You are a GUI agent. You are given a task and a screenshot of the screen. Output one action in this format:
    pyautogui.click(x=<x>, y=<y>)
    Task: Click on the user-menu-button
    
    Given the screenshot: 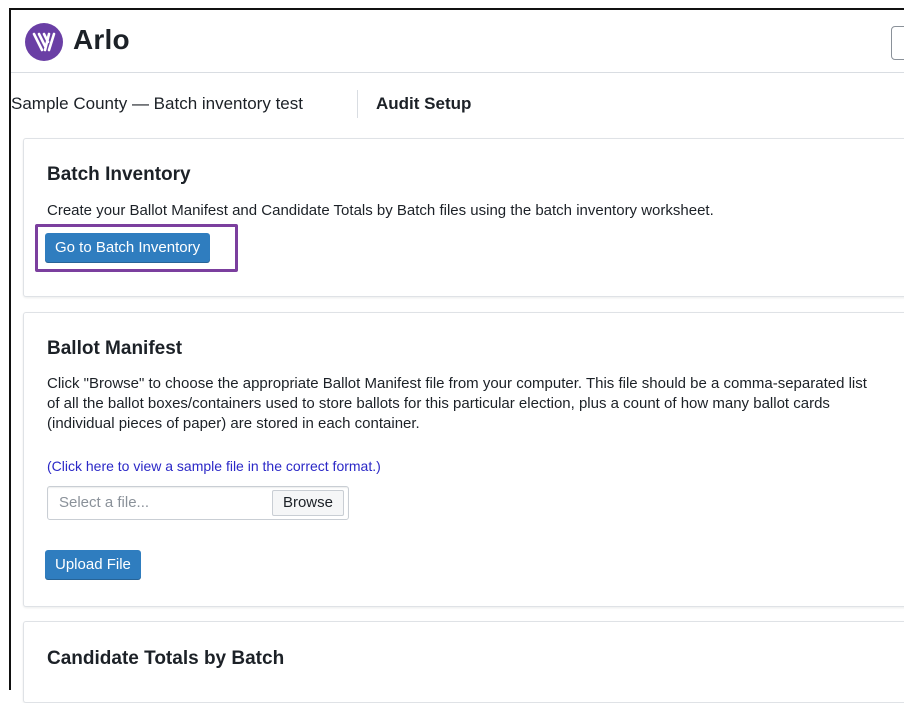 What is the action you would take?
    pyautogui.click(x=897, y=43)
    